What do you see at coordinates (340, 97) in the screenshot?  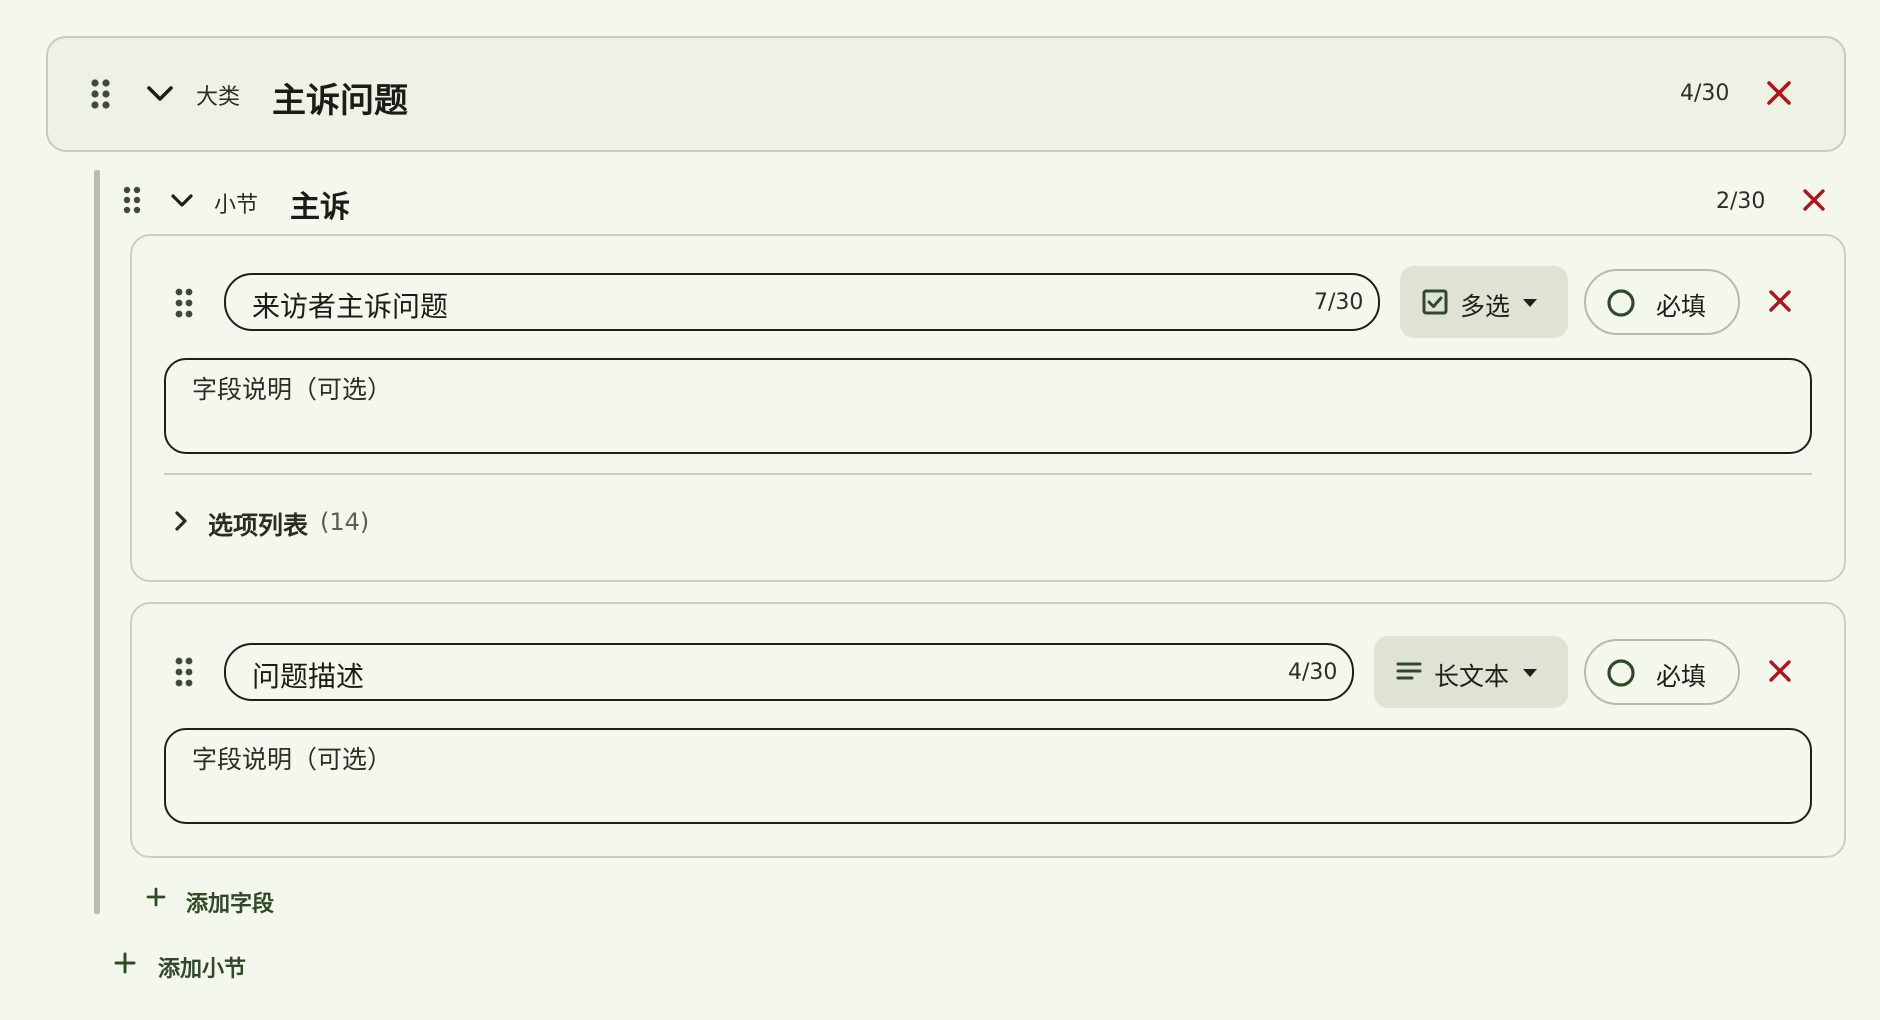 I see `category-title: 主诉问题` at bounding box center [340, 97].